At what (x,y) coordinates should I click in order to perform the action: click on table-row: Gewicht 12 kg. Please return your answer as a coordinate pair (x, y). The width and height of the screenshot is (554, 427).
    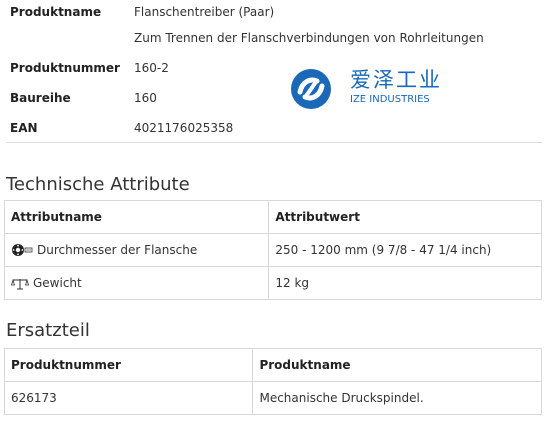
    Looking at the image, I should click on (272, 283).